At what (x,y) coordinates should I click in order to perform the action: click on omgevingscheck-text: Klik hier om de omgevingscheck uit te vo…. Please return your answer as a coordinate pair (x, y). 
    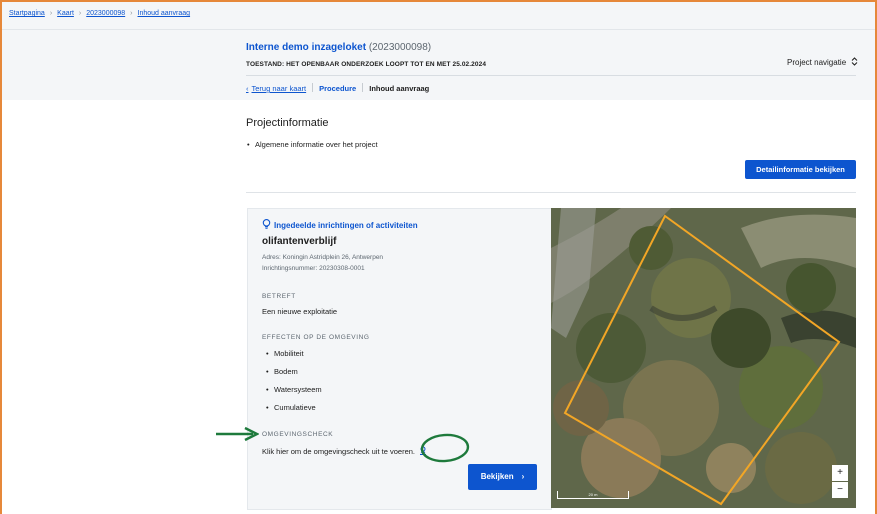
    Looking at the image, I should click on (344, 451).